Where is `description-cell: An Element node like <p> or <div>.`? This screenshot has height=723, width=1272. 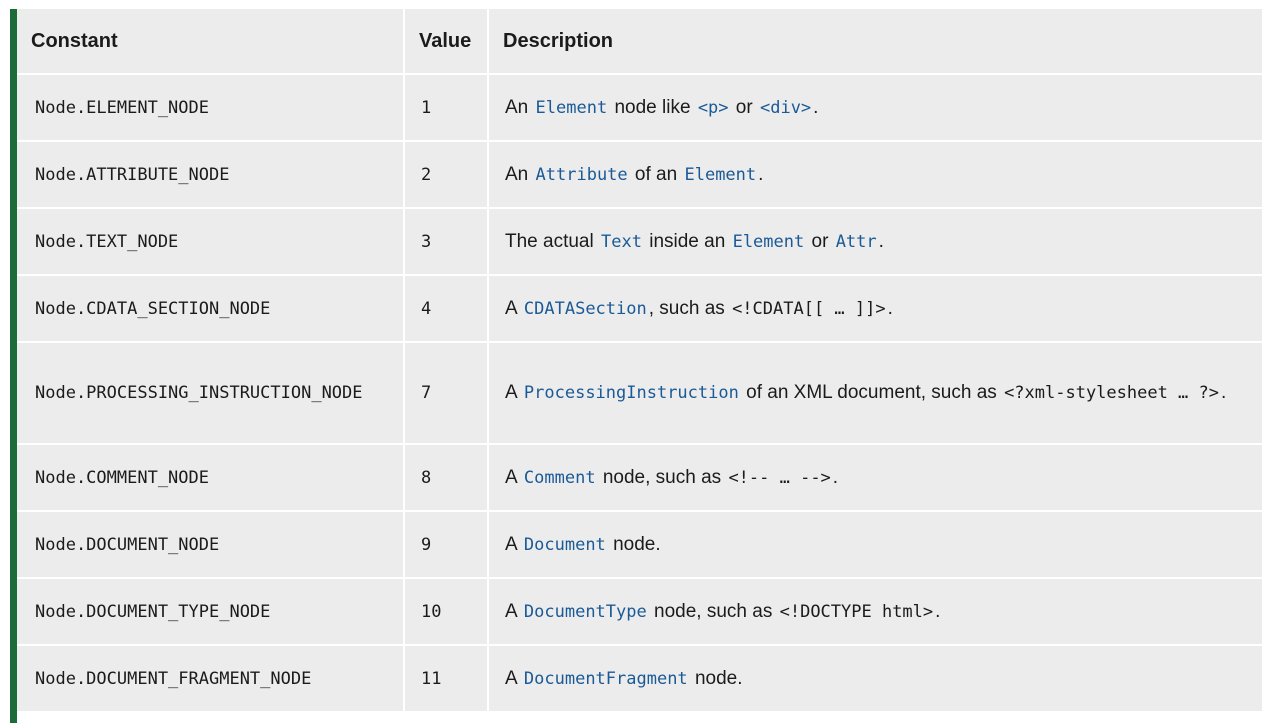 description-cell: An Element node like <p> or <div>. is located at coordinates (875, 108).